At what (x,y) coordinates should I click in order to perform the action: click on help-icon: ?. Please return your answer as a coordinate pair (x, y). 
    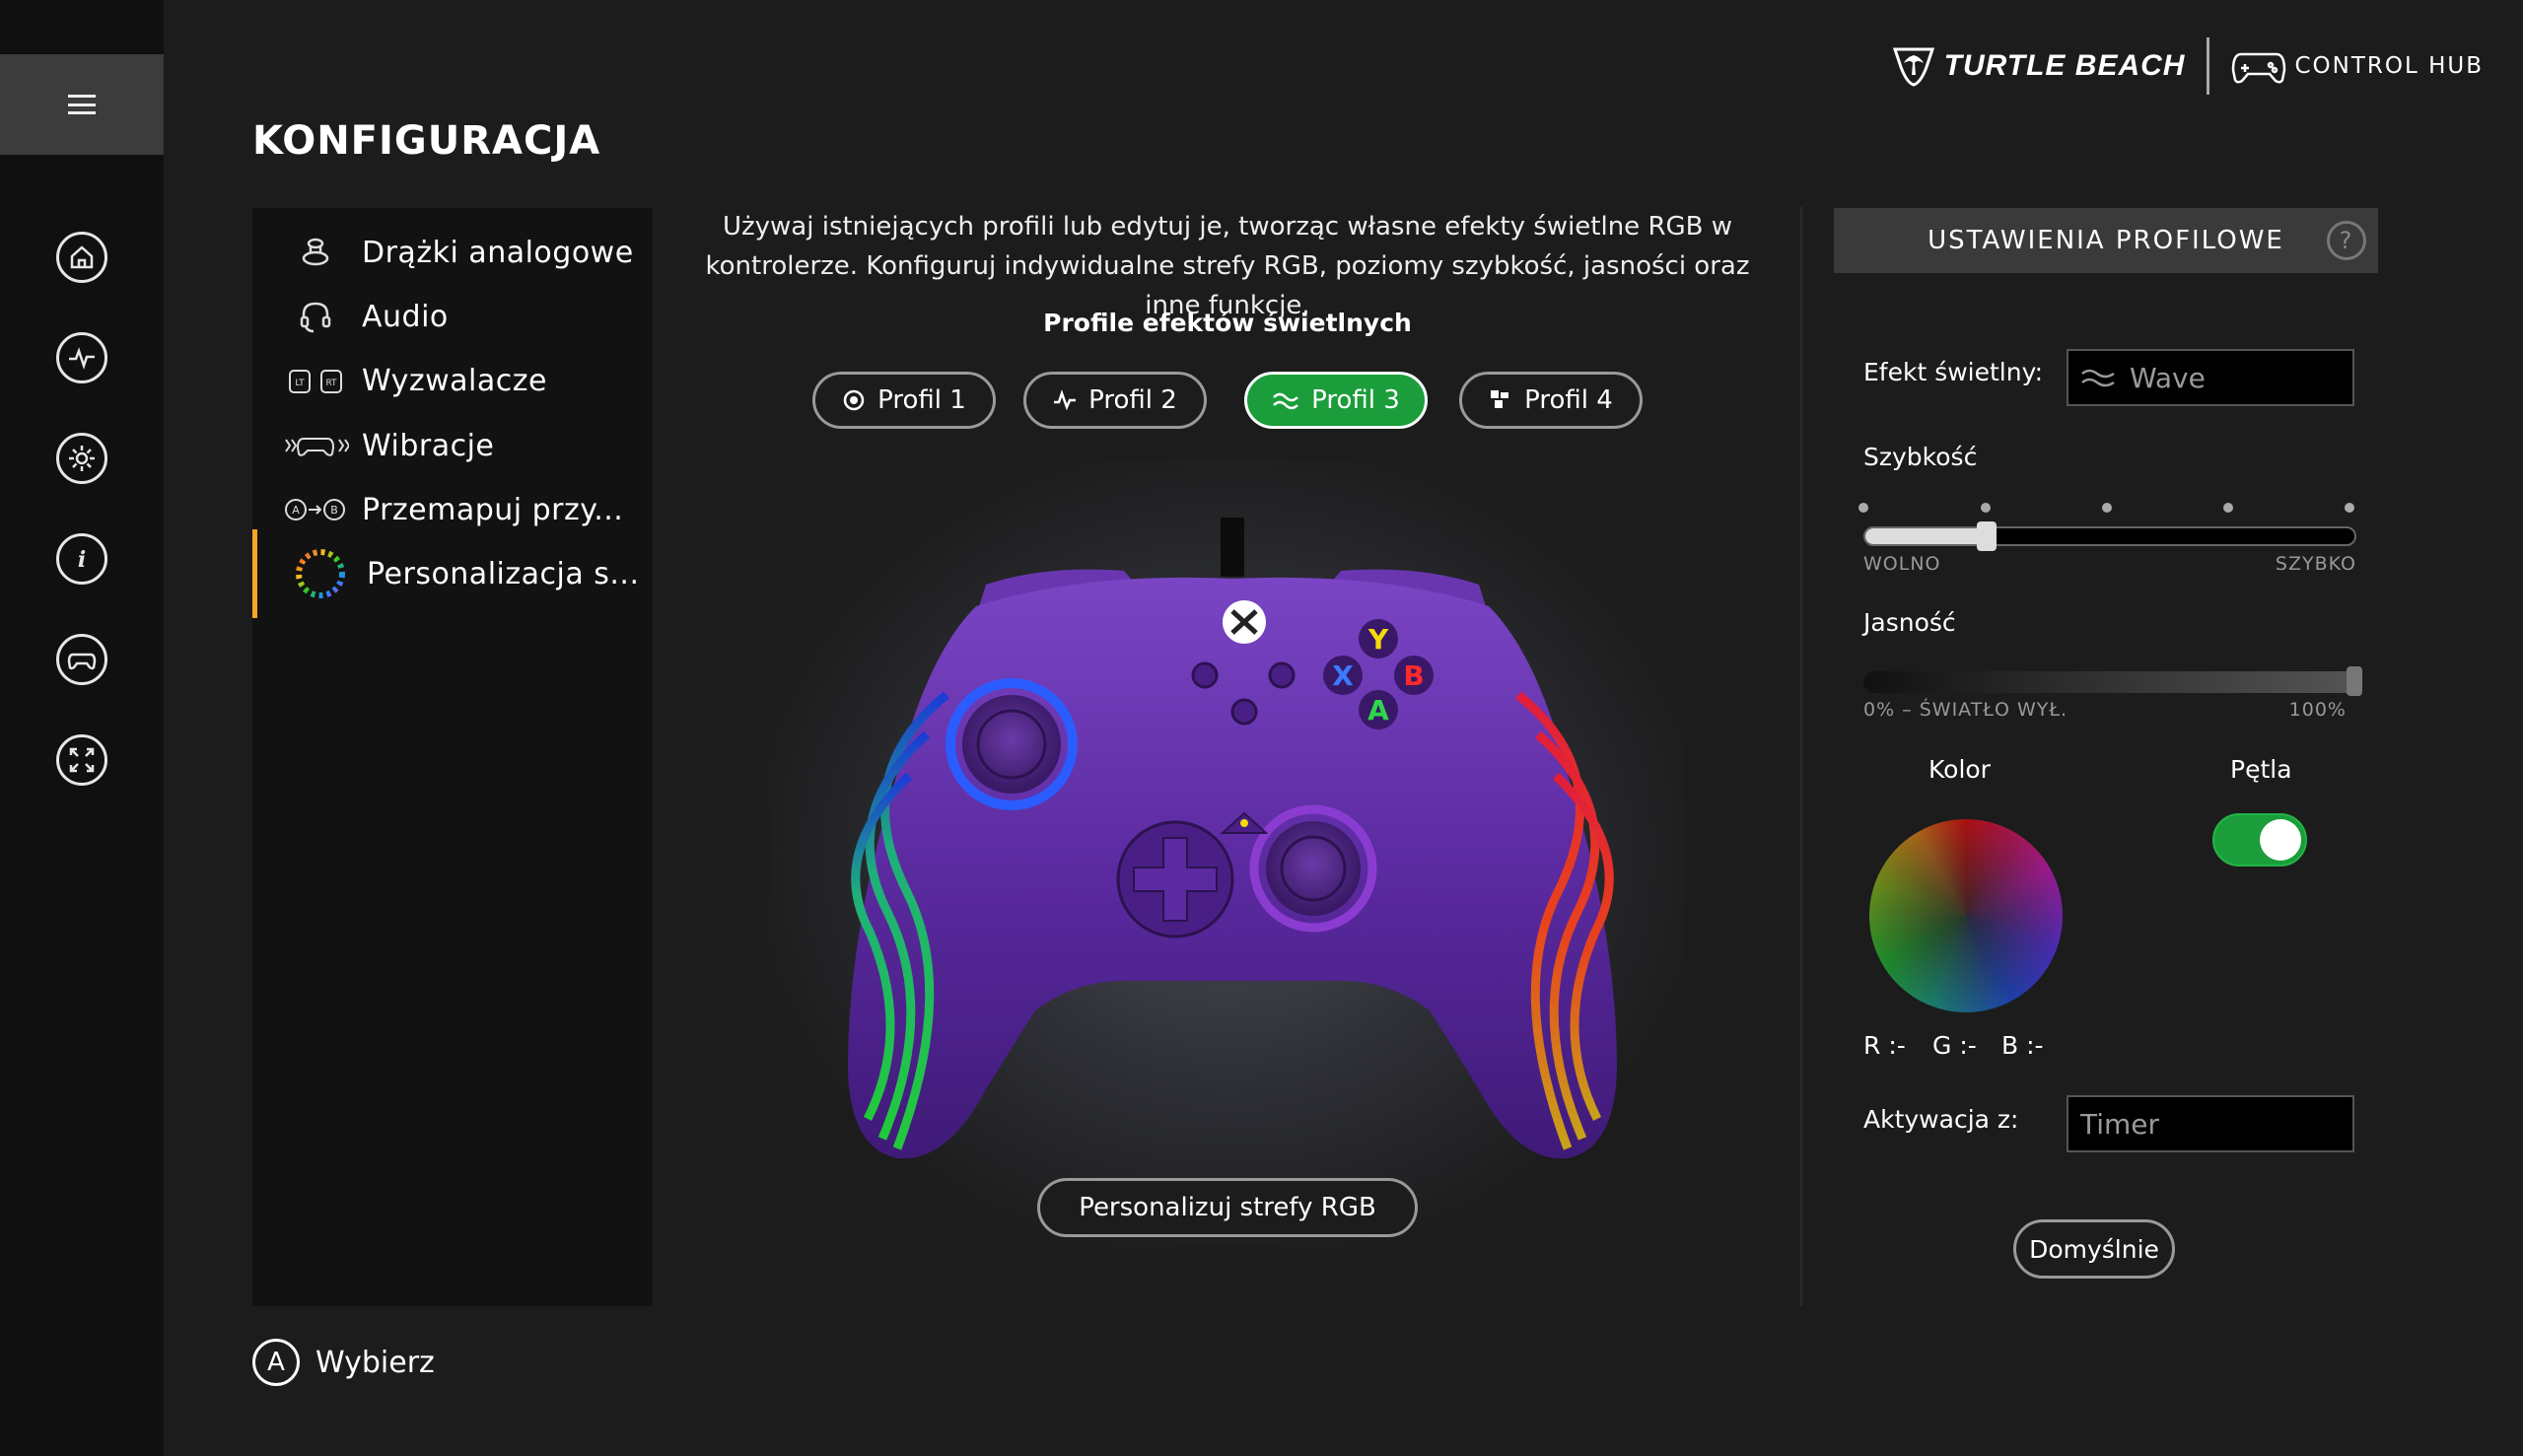
    Looking at the image, I should click on (2346, 240).